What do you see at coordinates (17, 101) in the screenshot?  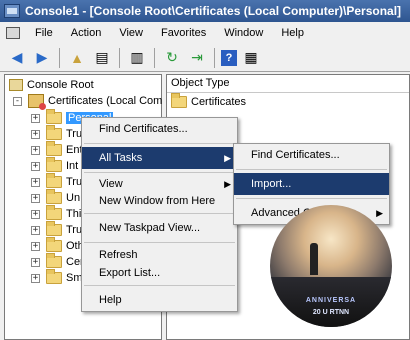 I see `collapse-icon: -` at bounding box center [17, 101].